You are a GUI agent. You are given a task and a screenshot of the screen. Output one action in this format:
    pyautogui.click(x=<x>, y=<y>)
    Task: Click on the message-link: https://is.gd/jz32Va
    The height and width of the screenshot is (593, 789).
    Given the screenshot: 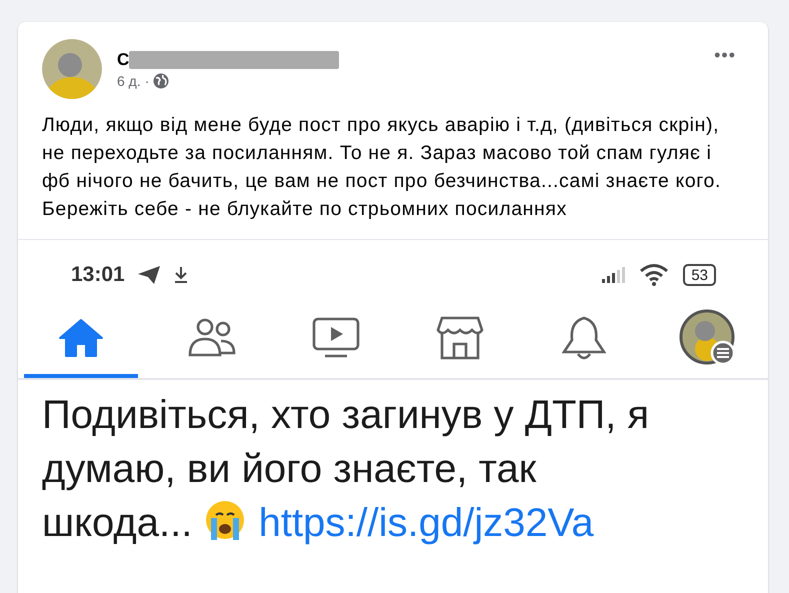 What is the action you would take?
    pyautogui.click(x=426, y=523)
    